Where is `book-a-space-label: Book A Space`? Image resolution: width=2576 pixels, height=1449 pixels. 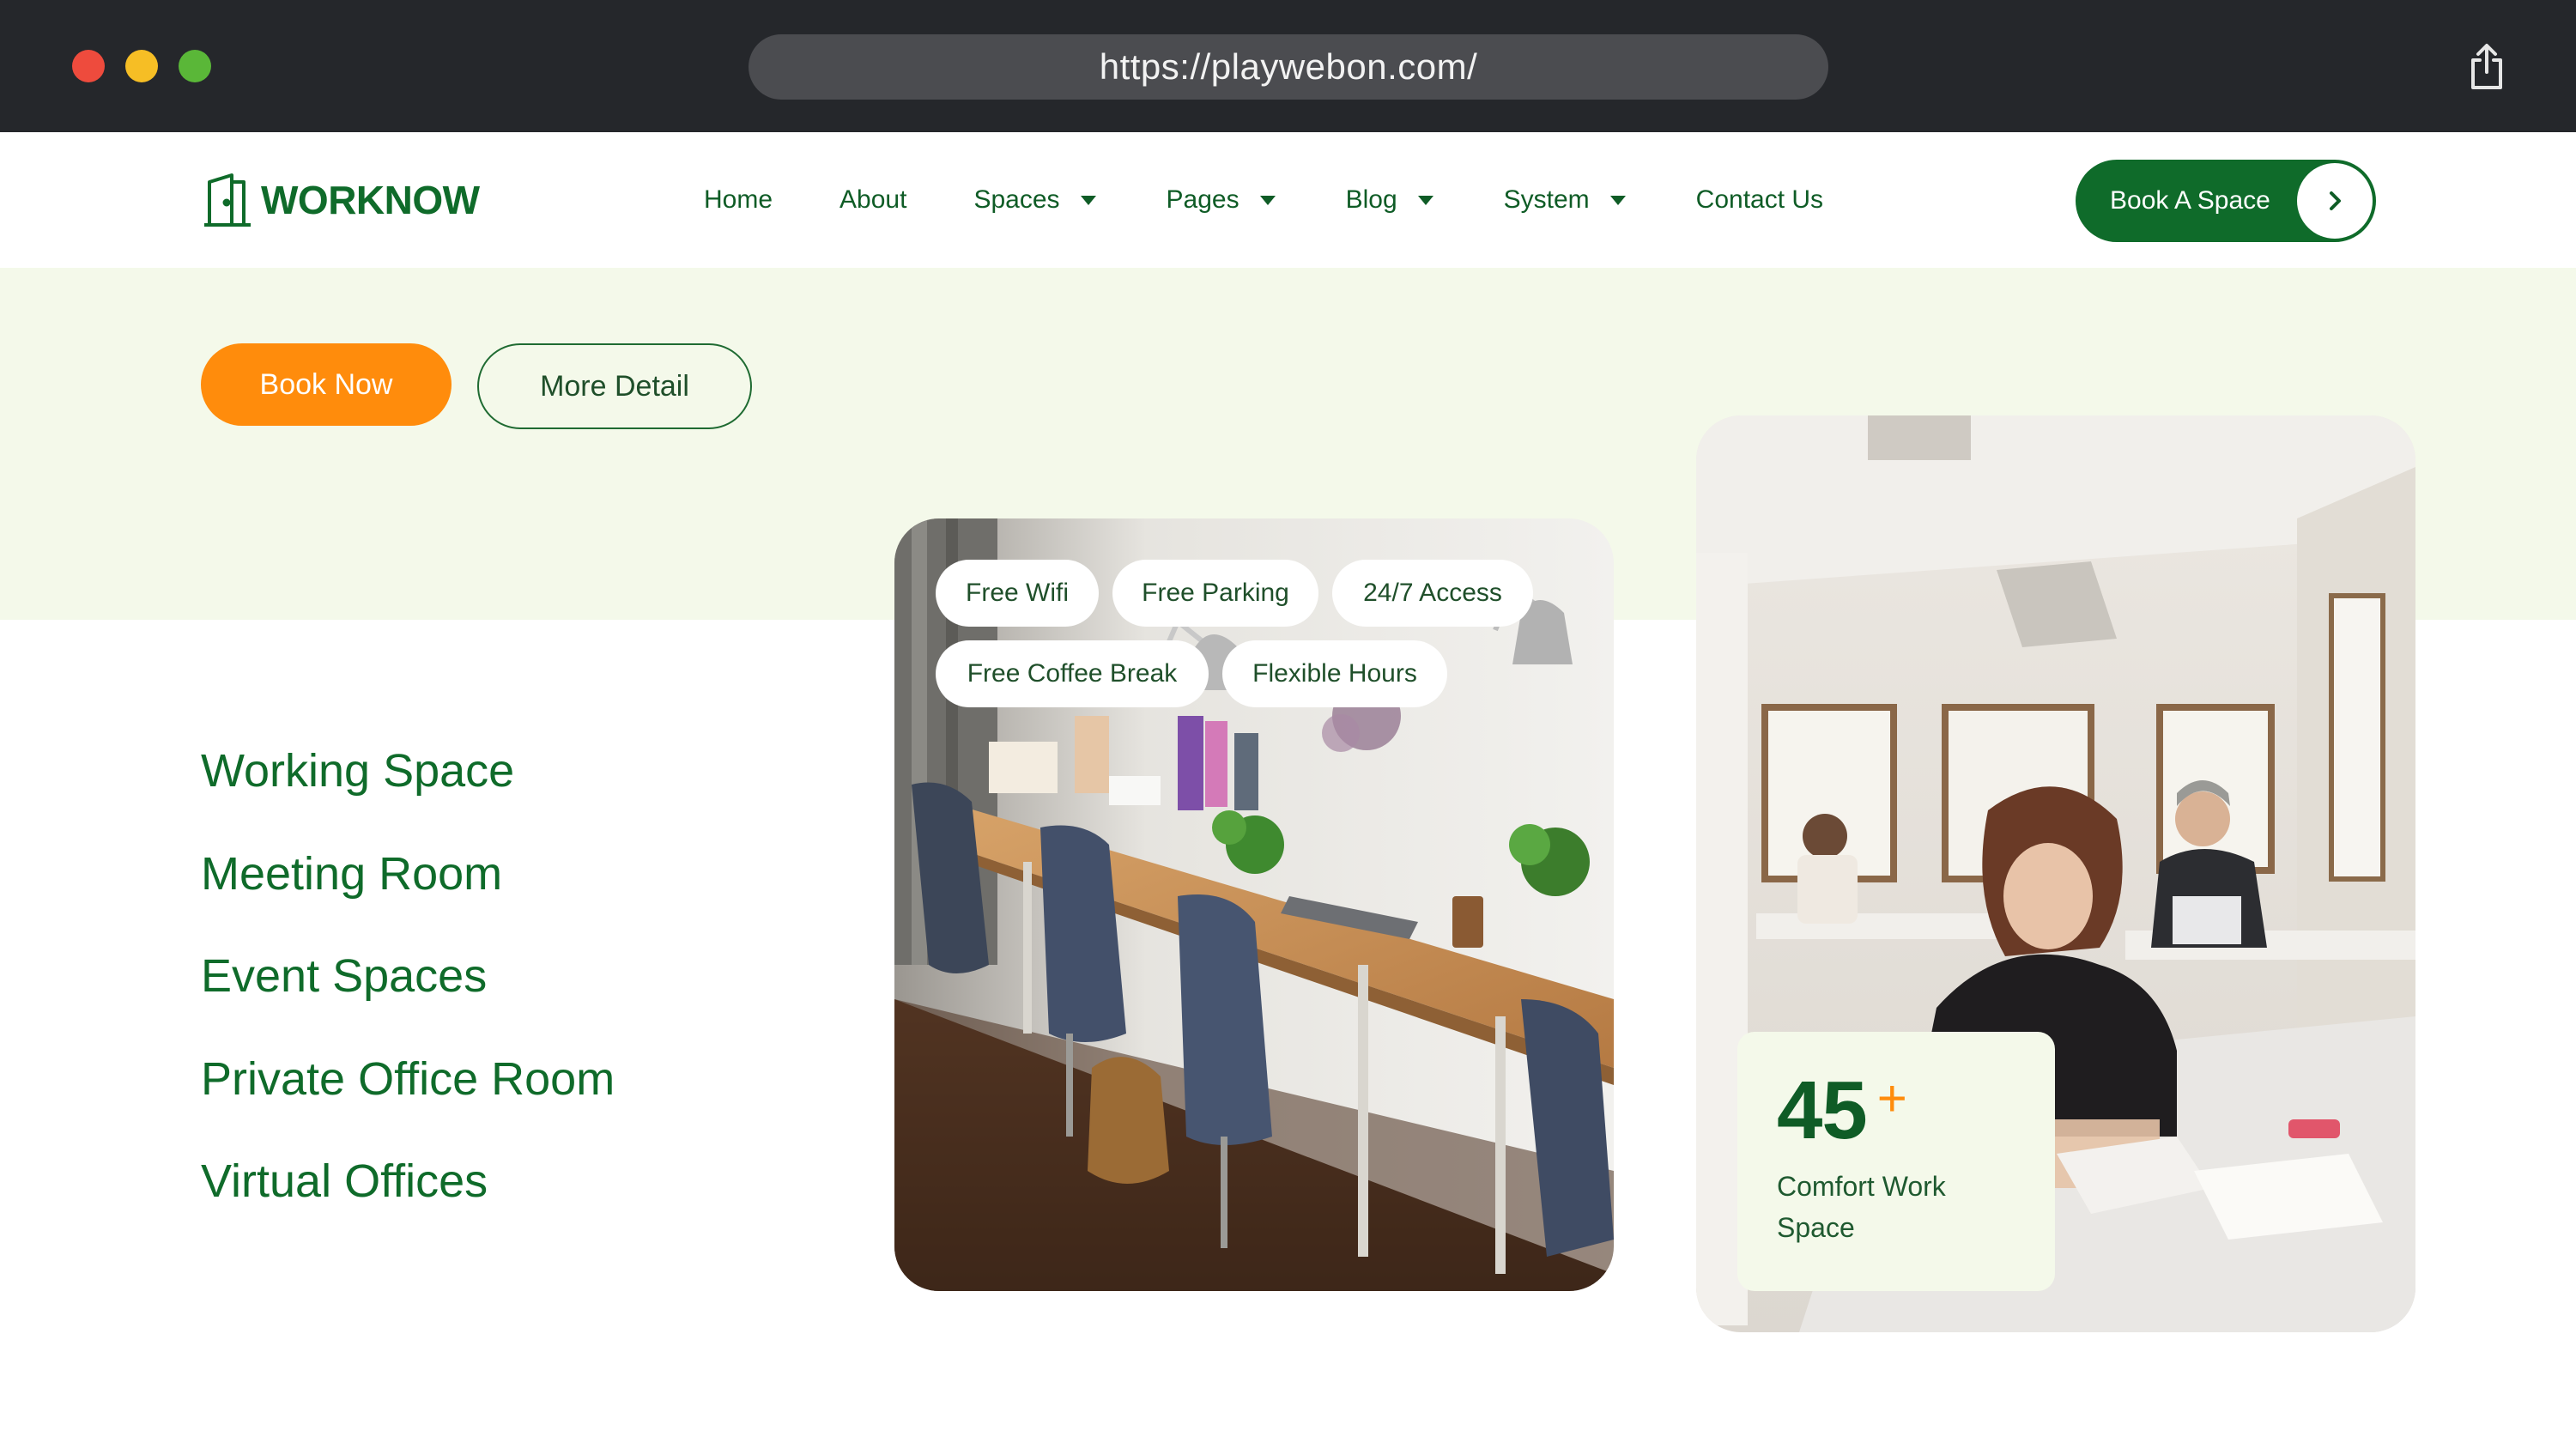
book-a-space-label: Book A Space is located at coordinates (2190, 200).